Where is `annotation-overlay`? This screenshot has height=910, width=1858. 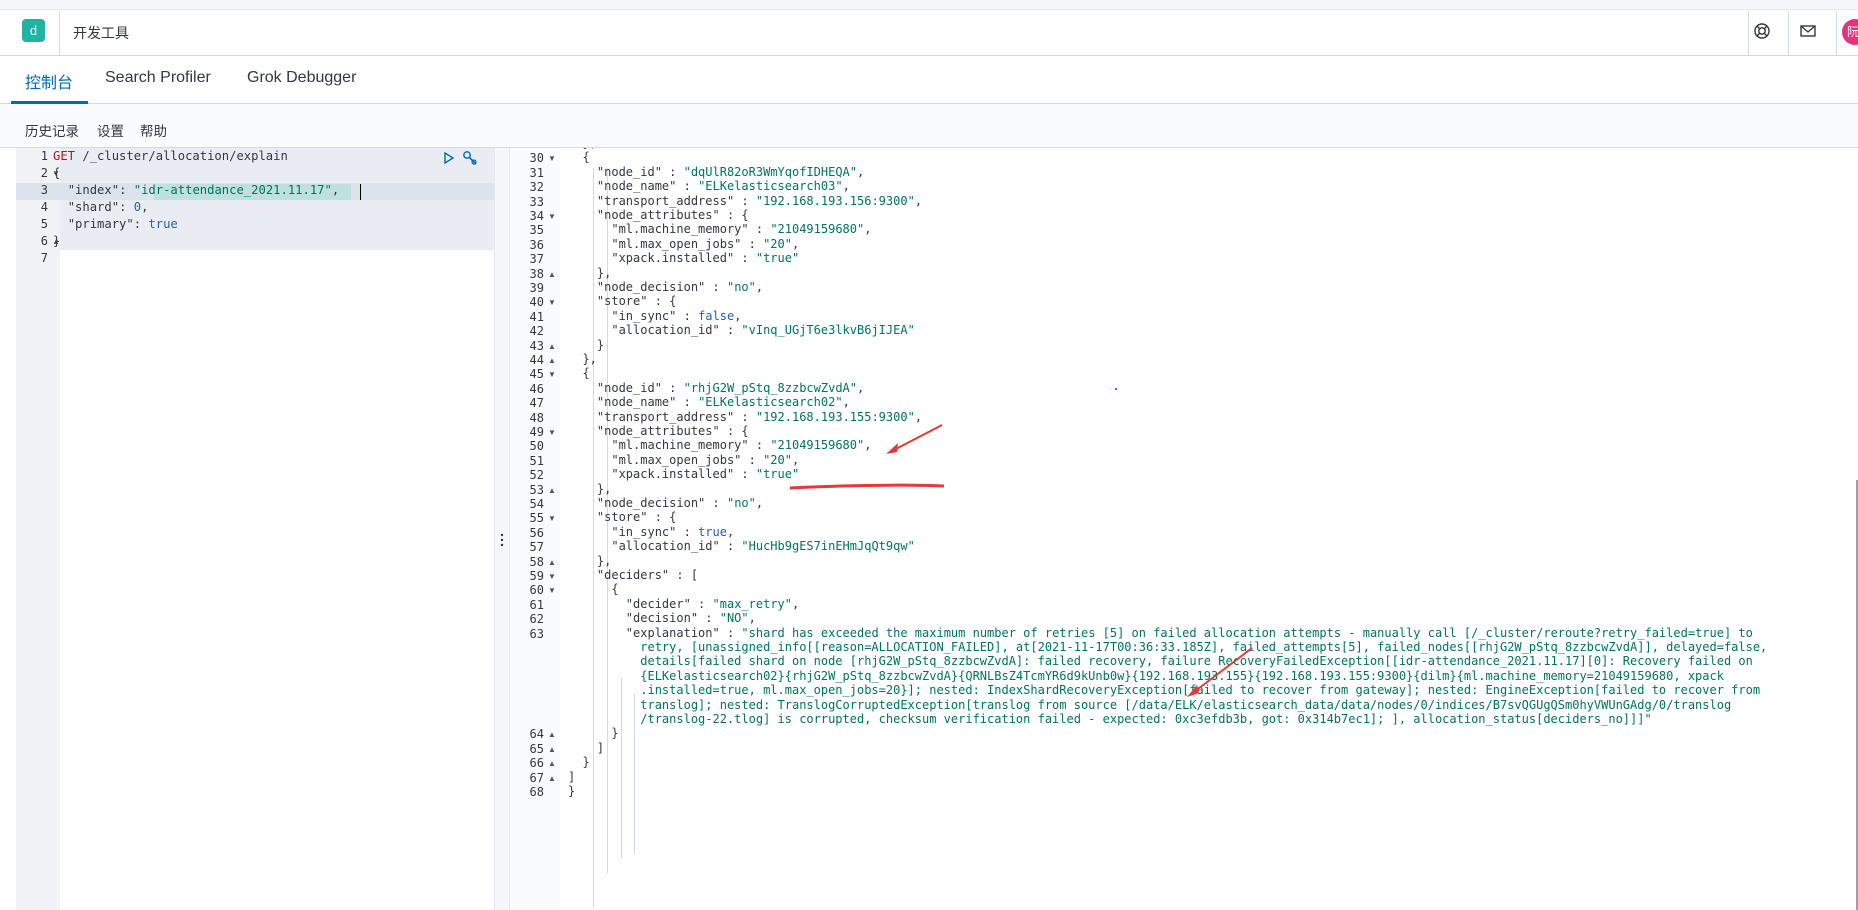
annotation-overlay is located at coordinates (1021, 560).